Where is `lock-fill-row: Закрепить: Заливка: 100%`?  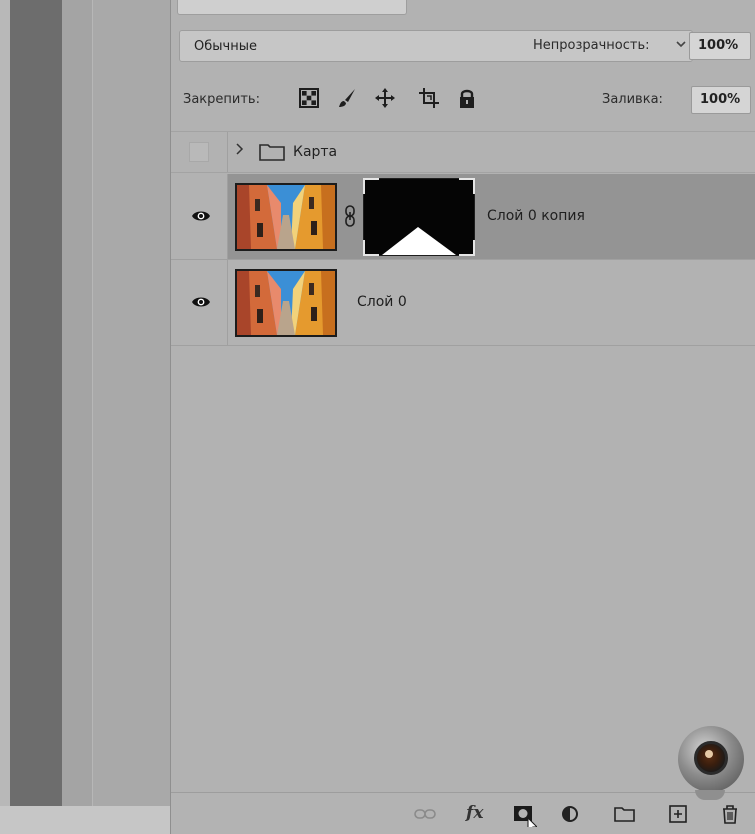 lock-fill-row: Закрепить: Заливка: 100% is located at coordinates (463, 99).